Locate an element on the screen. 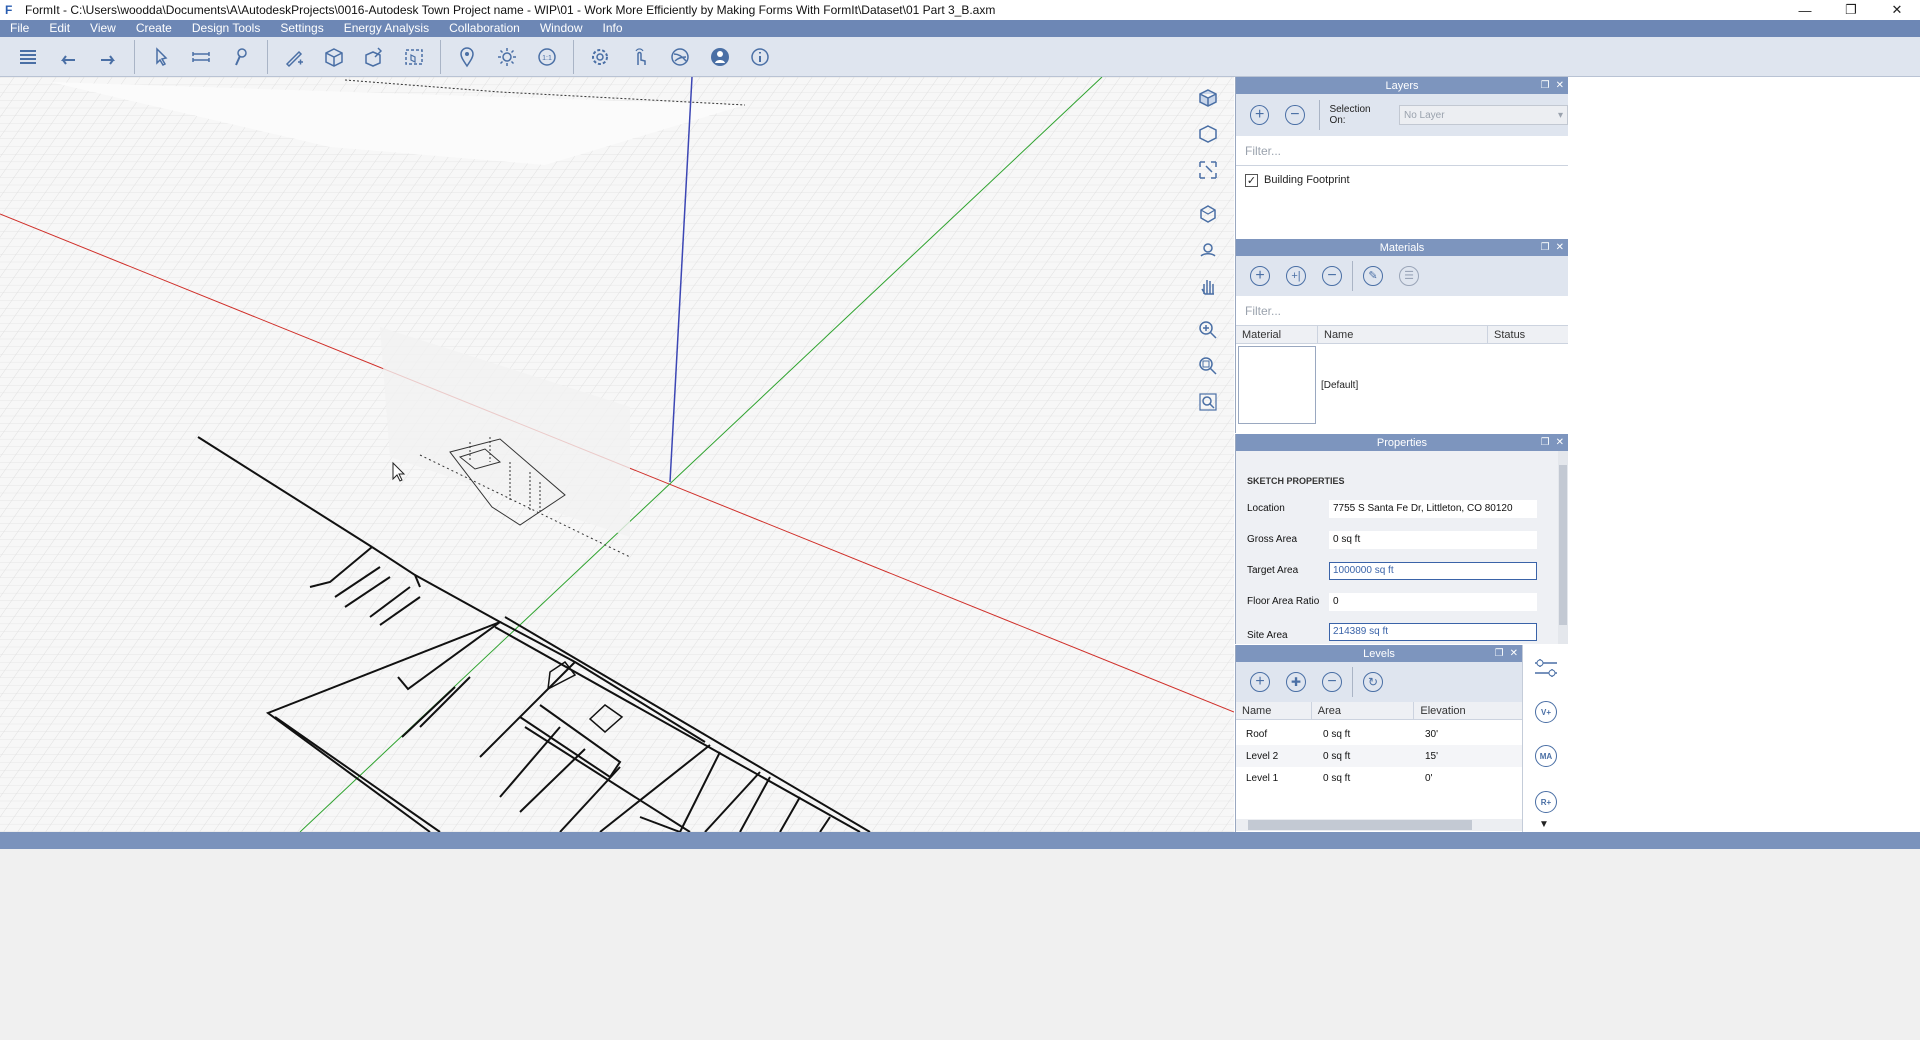  list-icon is located at coordinates (28, 57).